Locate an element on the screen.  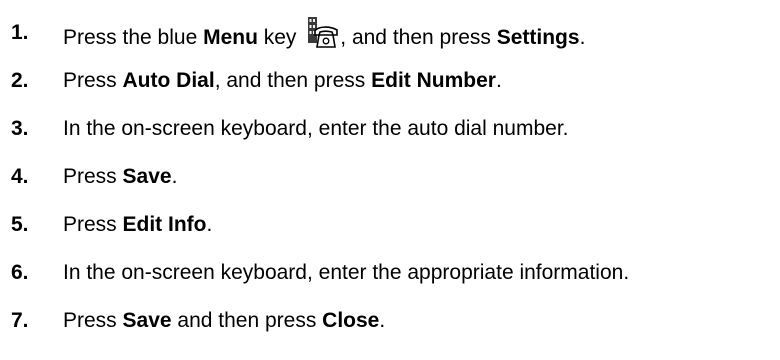
step-number: 6. is located at coordinates (20, 272).